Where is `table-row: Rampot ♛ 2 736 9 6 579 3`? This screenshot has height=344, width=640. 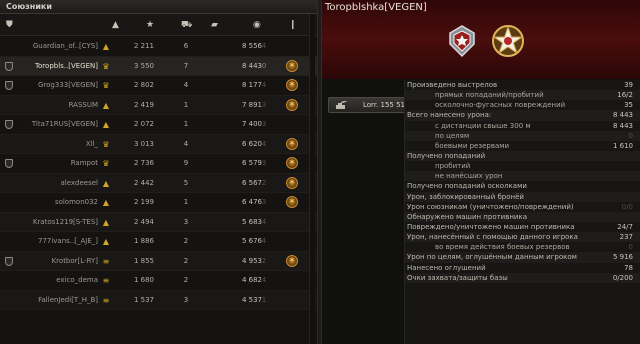
table-row: Rampot ♛ 2 736 9 6 579 3 is located at coordinates (158, 164).